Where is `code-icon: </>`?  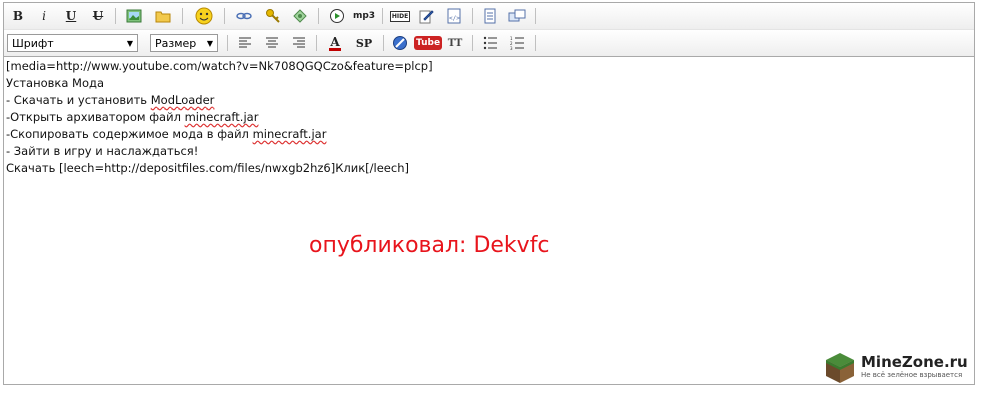
code-icon: </> is located at coordinates (454, 16).